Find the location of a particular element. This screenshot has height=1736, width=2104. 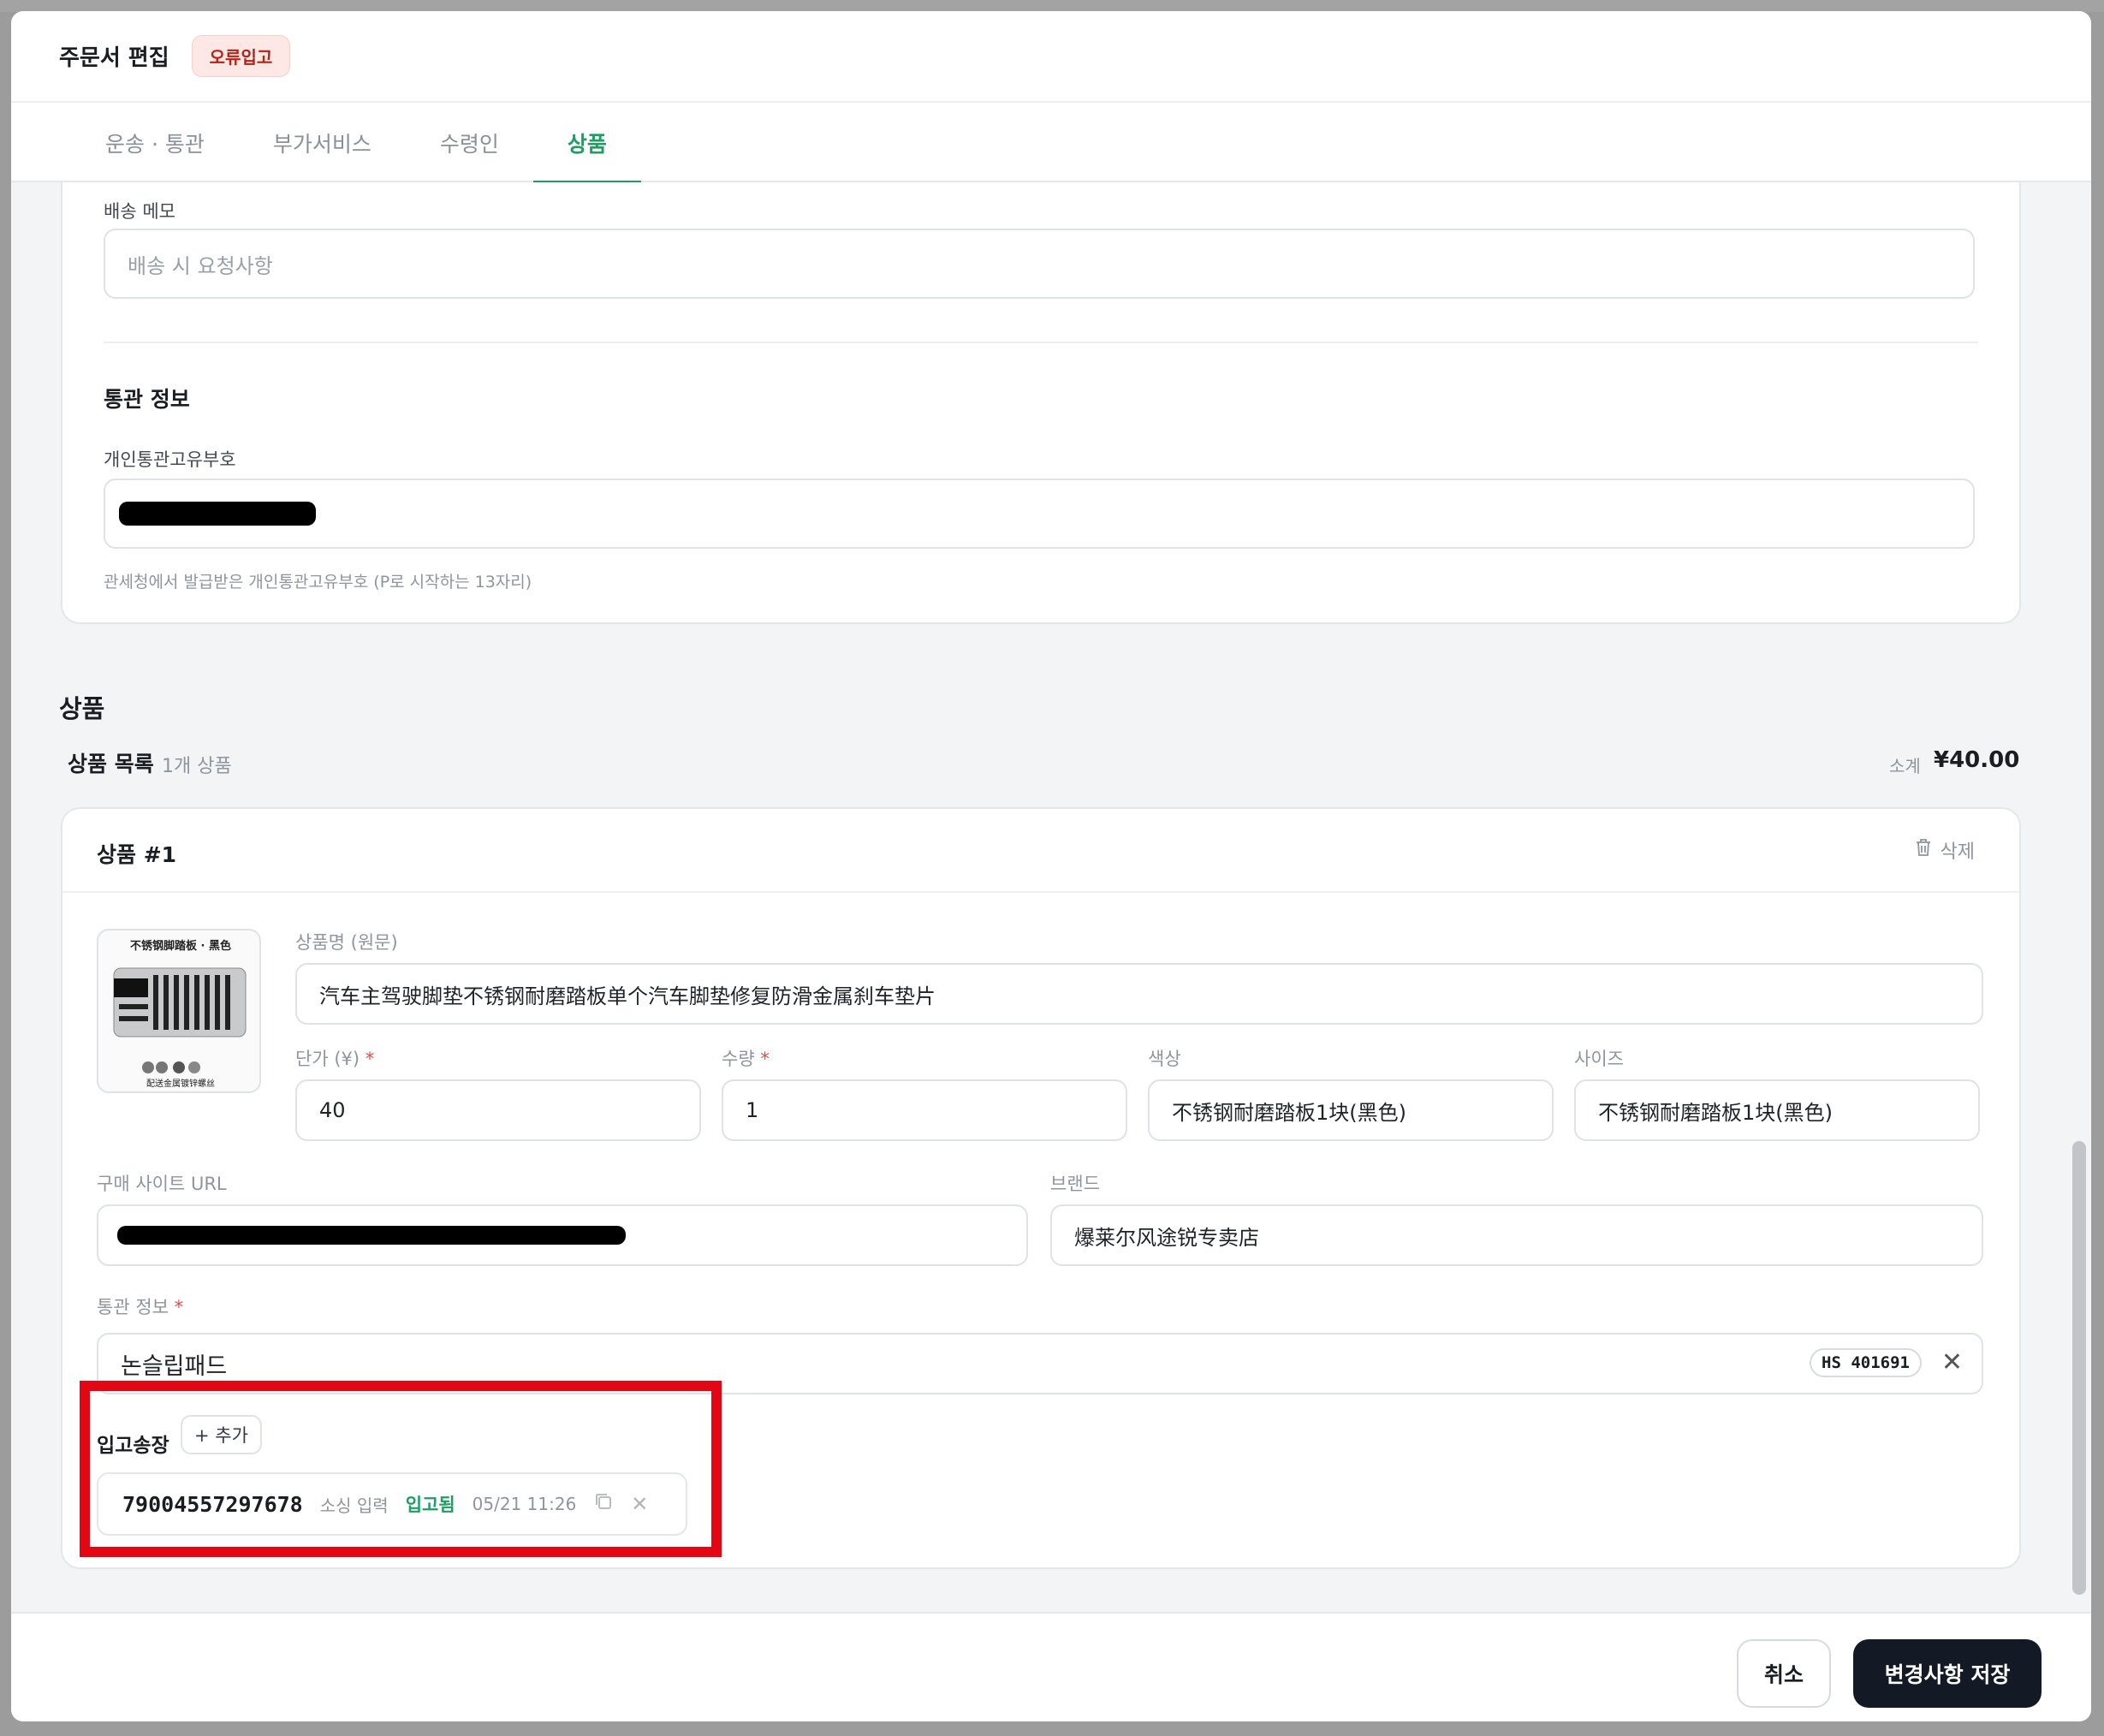

background-strip is located at coordinates (1052, 6).